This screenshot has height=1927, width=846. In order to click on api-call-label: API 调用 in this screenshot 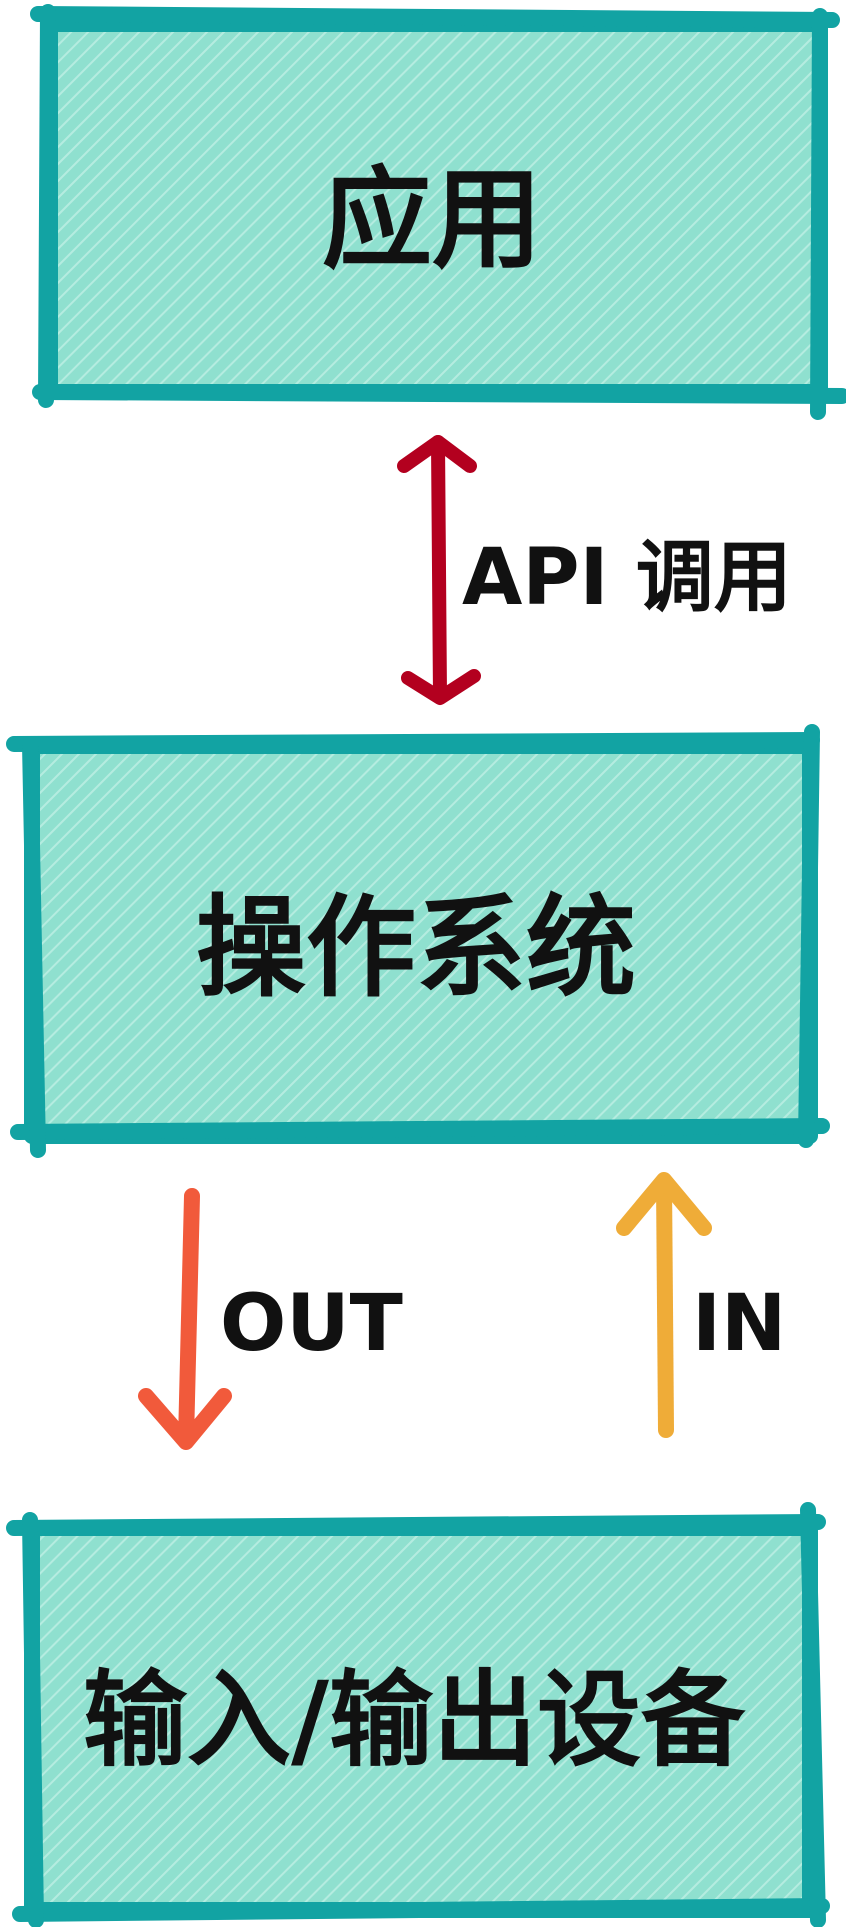, I will do `click(627, 578)`.